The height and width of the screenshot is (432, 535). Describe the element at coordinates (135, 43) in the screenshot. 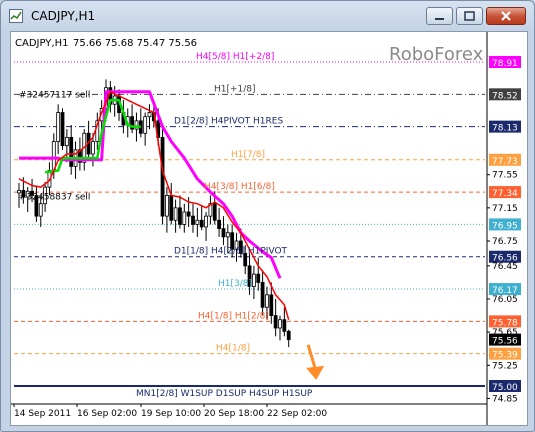

I see `chart-ohlc-label: 75.66 75.68 75.47 75.56` at that location.